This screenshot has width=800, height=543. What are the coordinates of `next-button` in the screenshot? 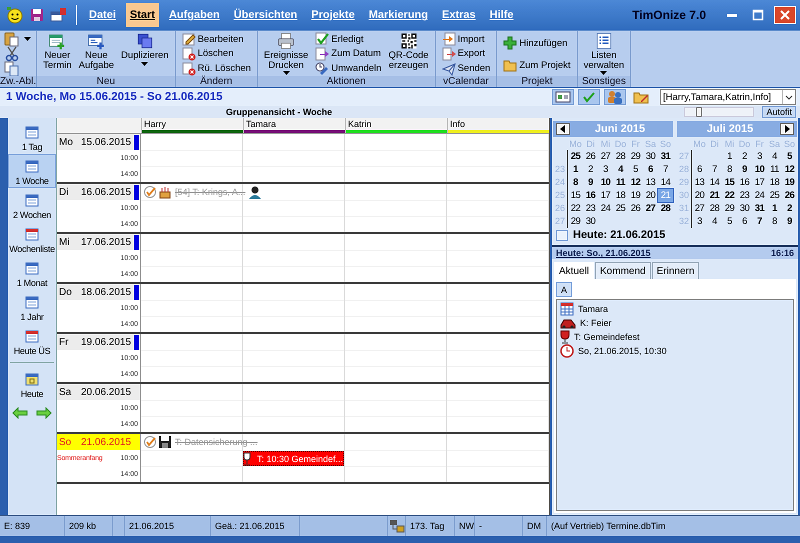 It's located at (44, 413).